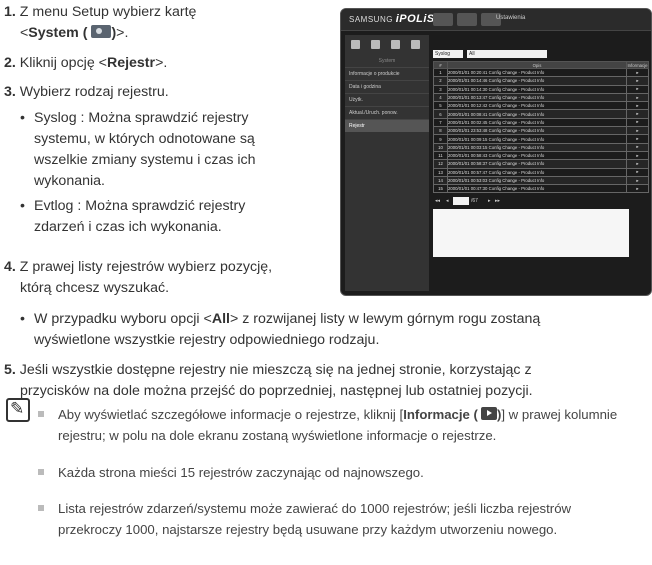  What do you see at coordinates (63, 63) in the screenshot?
I see `step-text: Kliknij opcję <` at bounding box center [63, 63].